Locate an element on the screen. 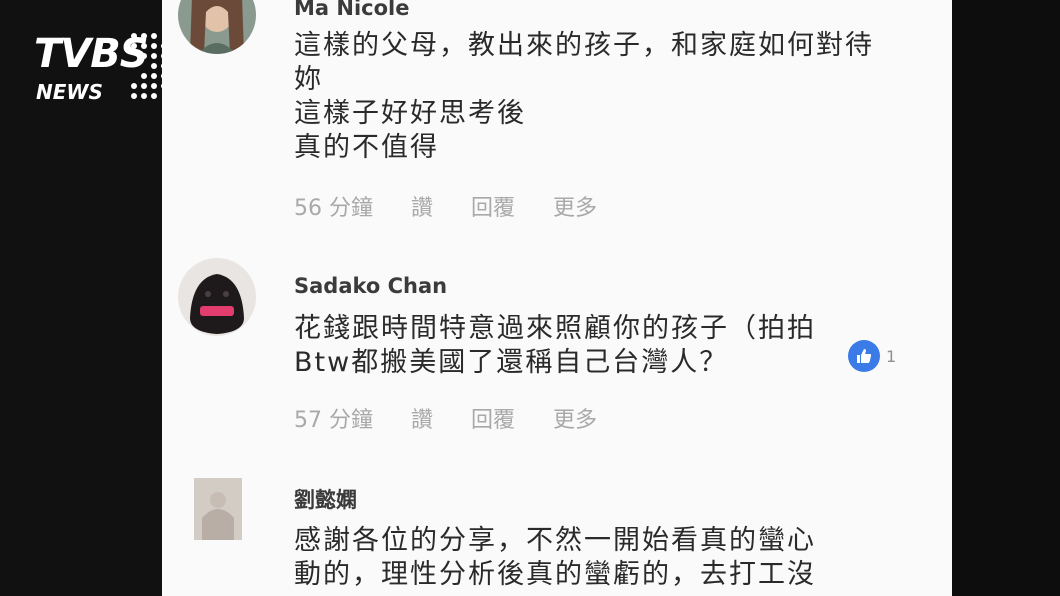 The image size is (1060, 596). comment-text: 花錢跟時間特意過來照顧你的孩子（拍拍 Btw都搬美國了還稱自己台灣人？ is located at coordinates (555, 345).